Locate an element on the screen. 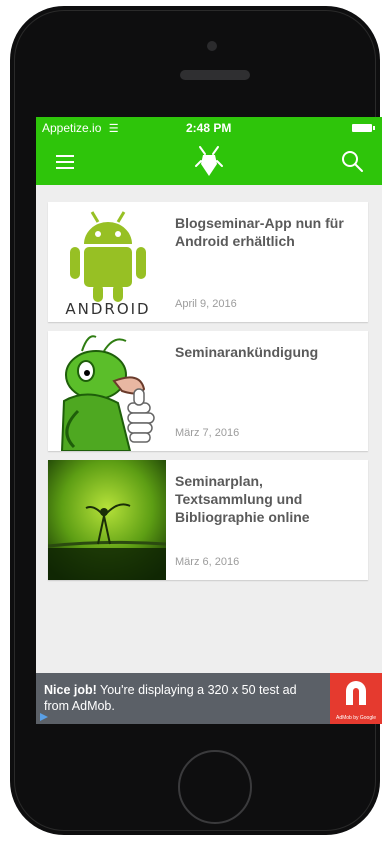  post-date: April 9, 2016 is located at coordinates (206, 304).